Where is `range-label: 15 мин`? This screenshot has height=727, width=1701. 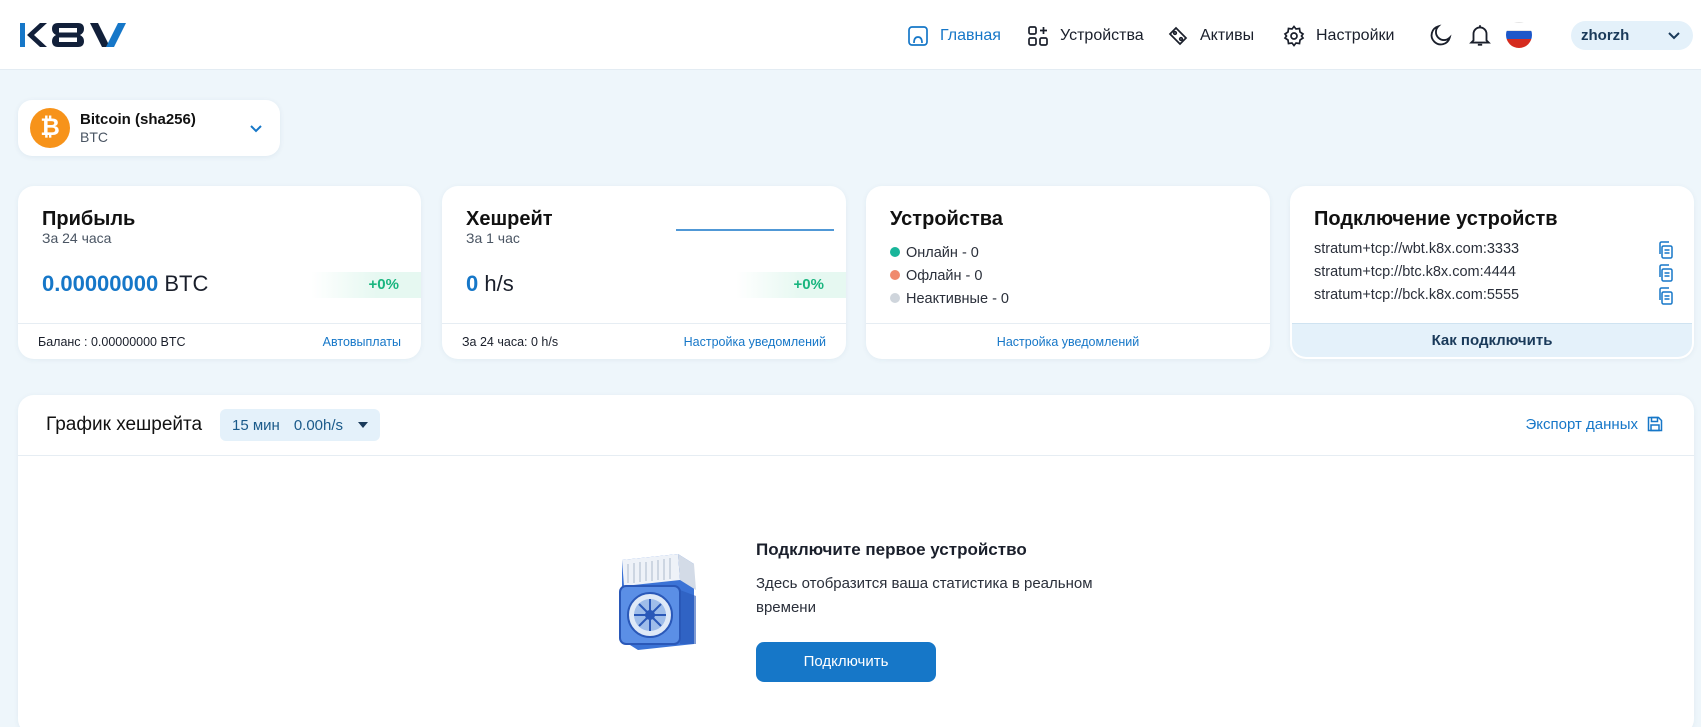
range-label: 15 мин is located at coordinates (256, 425).